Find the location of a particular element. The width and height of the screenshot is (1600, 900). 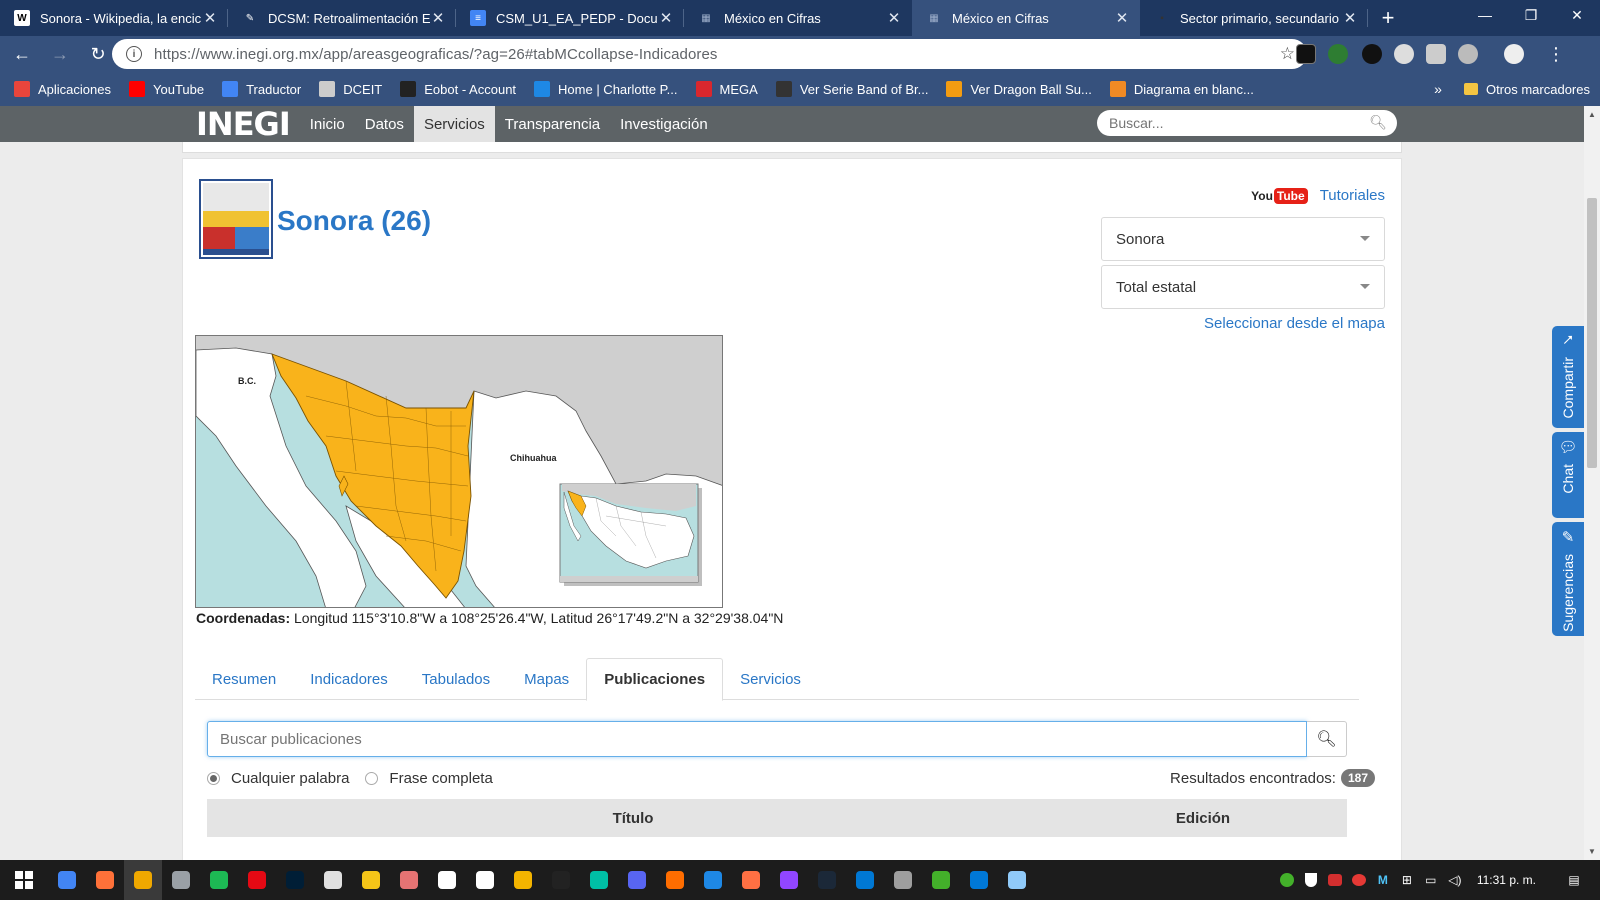

scroll-up-icon: ▲ is located at coordinates (1592, 114).